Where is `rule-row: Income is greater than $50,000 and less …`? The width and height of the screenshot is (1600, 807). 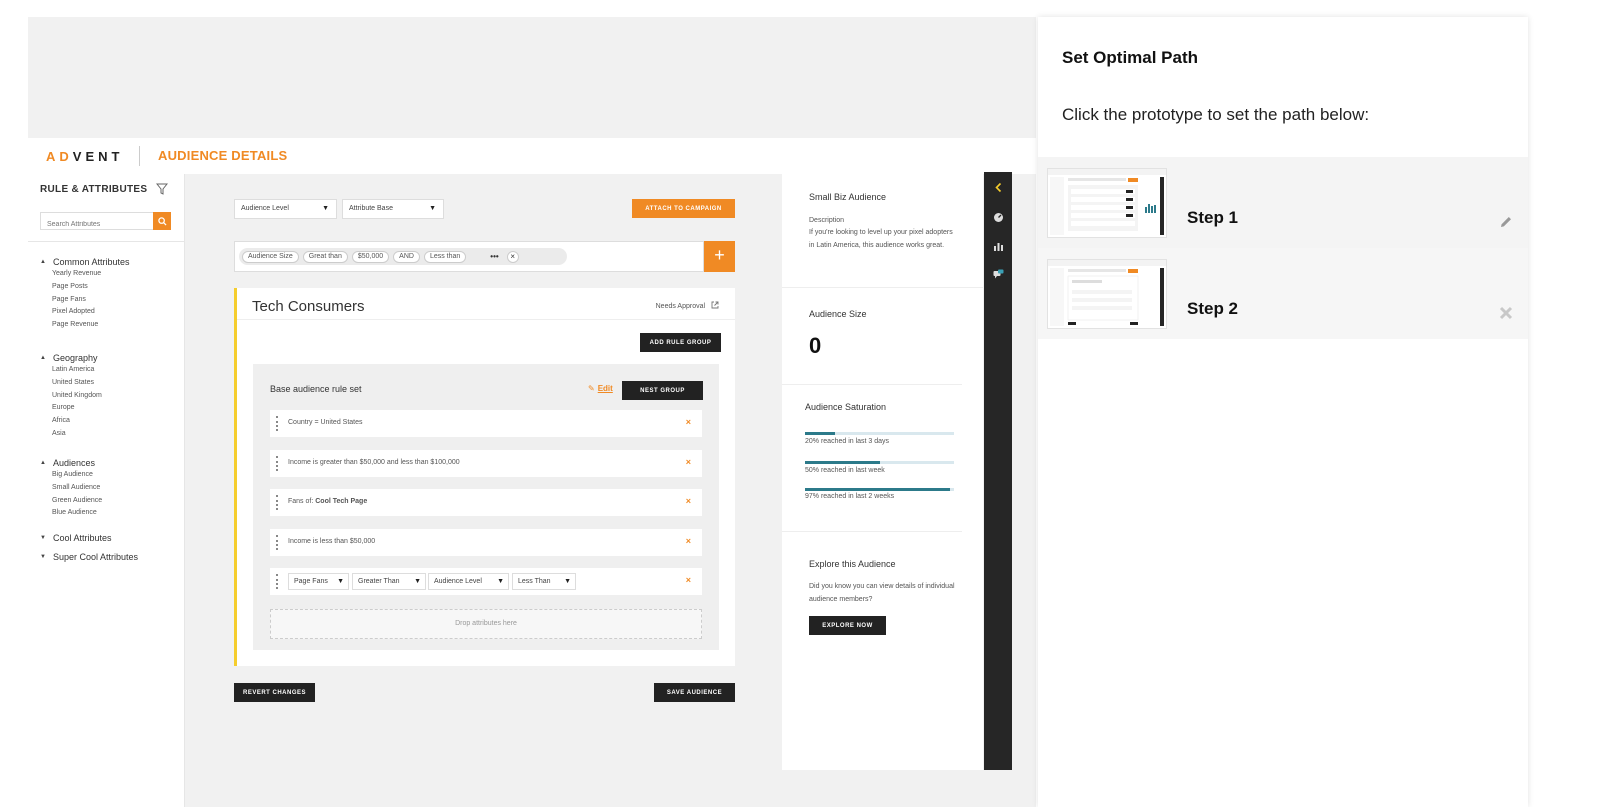 rule-row: Income is greater than $50,000 and less … is located at coordinates (486, 463).